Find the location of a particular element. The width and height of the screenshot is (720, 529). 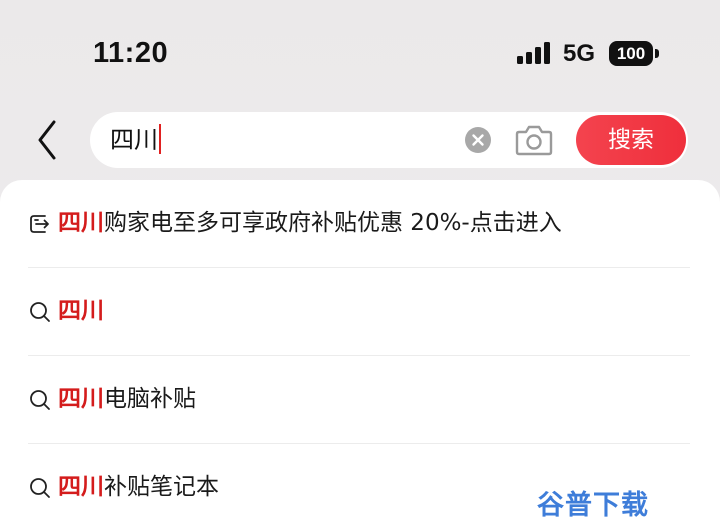

clear-circle-icon is located at coordinates (478, 140).